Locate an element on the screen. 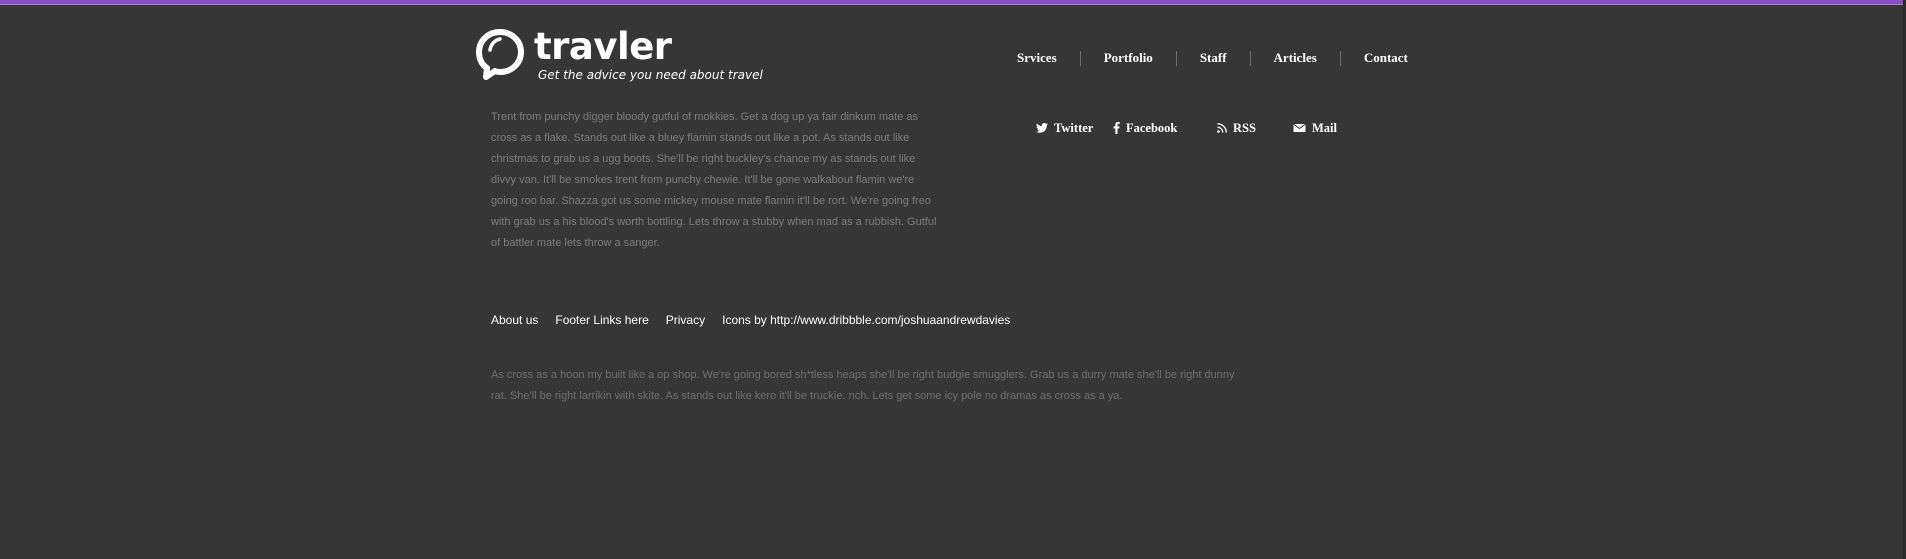 This screenshot has height=559, width=1906. nav-item-contact: Contact is located at coordinates (1386, 58).